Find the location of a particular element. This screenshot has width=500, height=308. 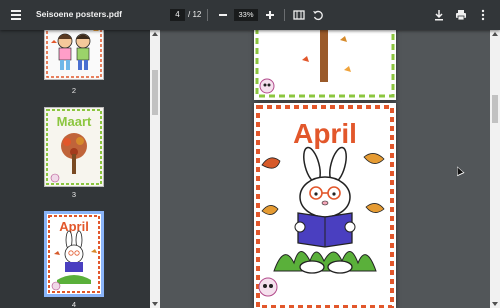

thumbnail-label: 4 is located at coordinates (74, 304).